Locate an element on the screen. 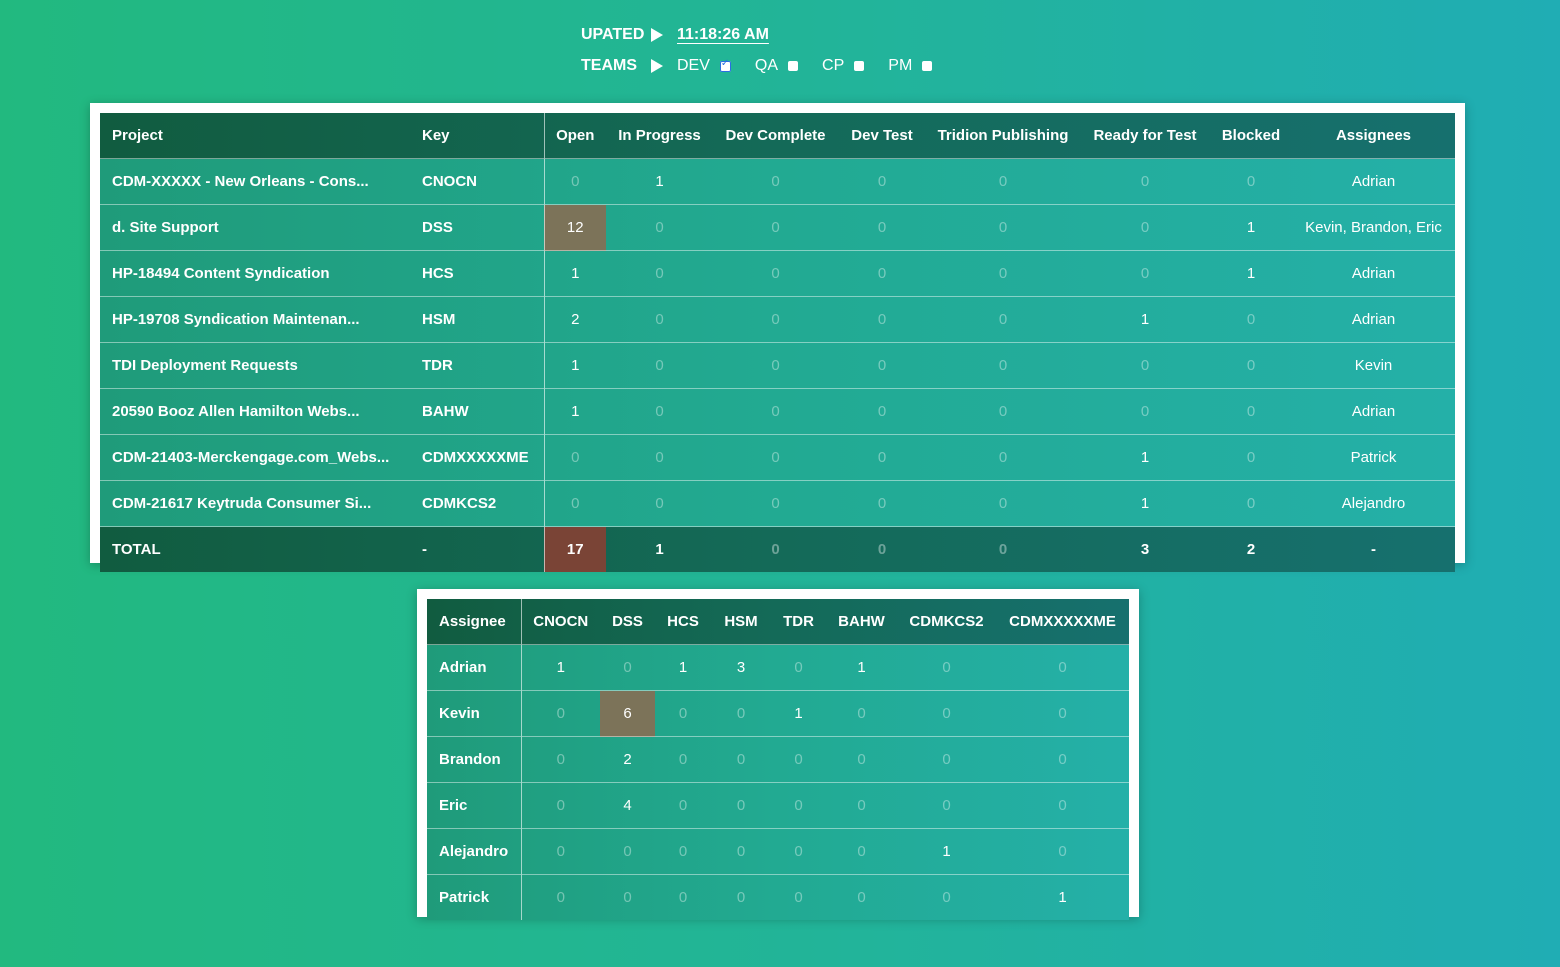 The image size is (1560, 967). table-row: TDI Deployment Requests TDR 1 0 0 0 0 0 0 Kevin is located at coordinates (777, 365).